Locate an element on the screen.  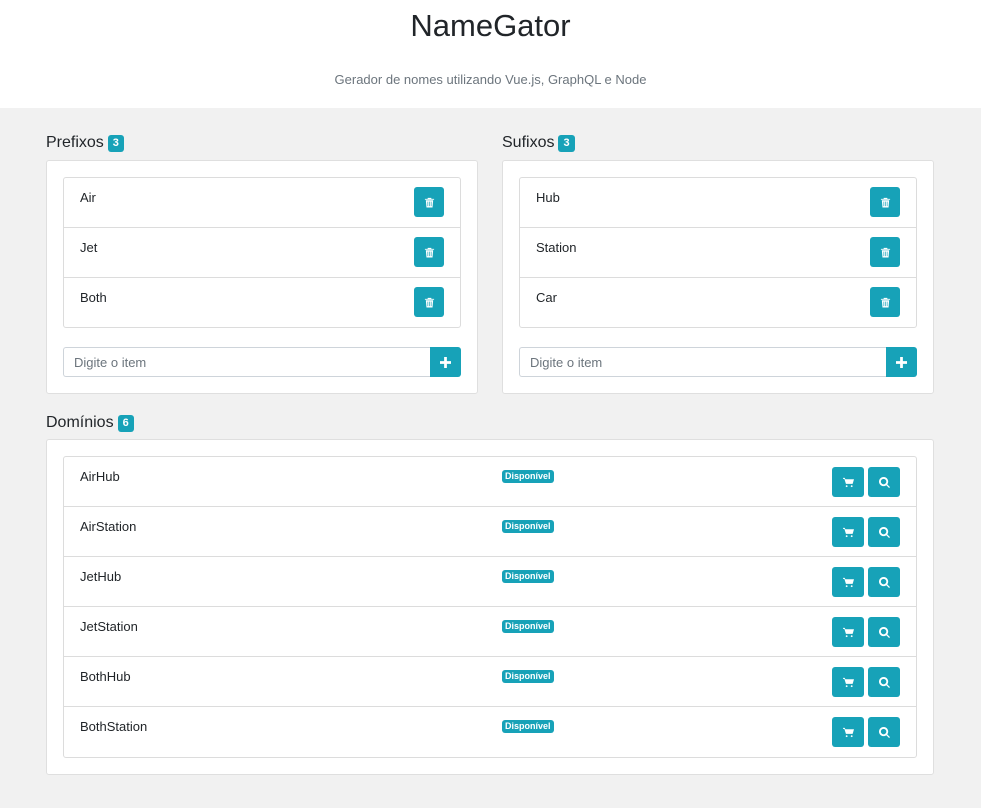
domain-name: JetHub is located at coordinates (101, 576).